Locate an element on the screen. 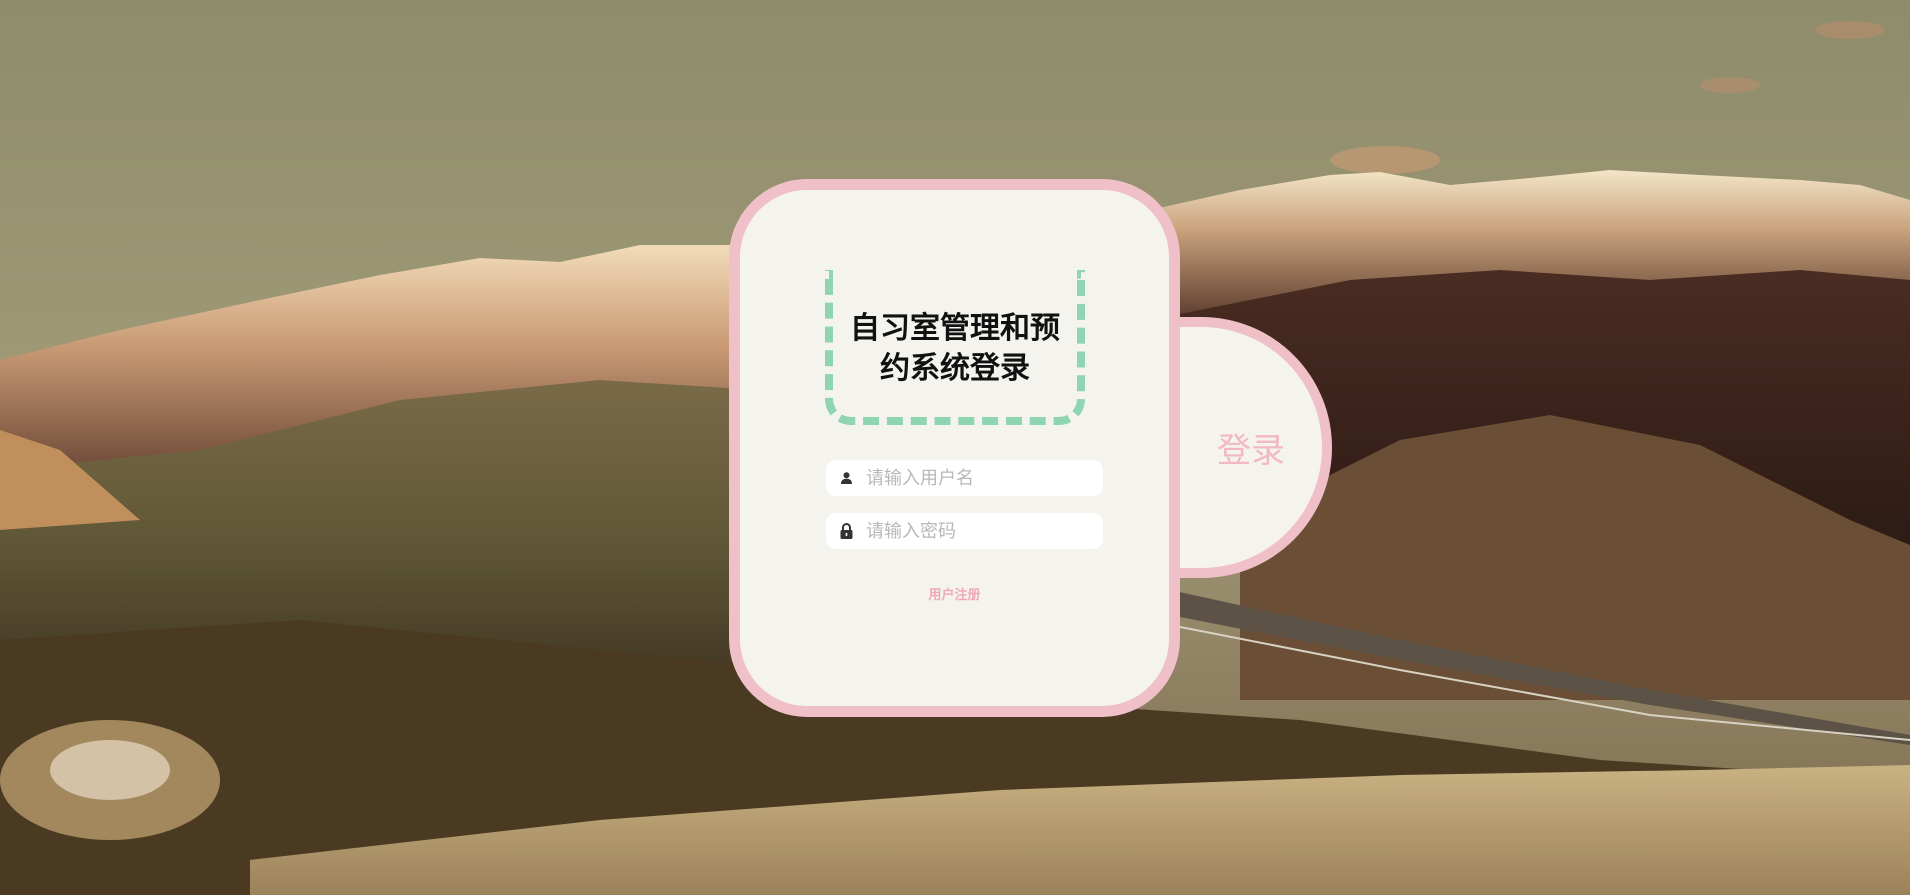 The image size is (1910, 895). register-link: 用户注册 is located at coordinates (954, 593).